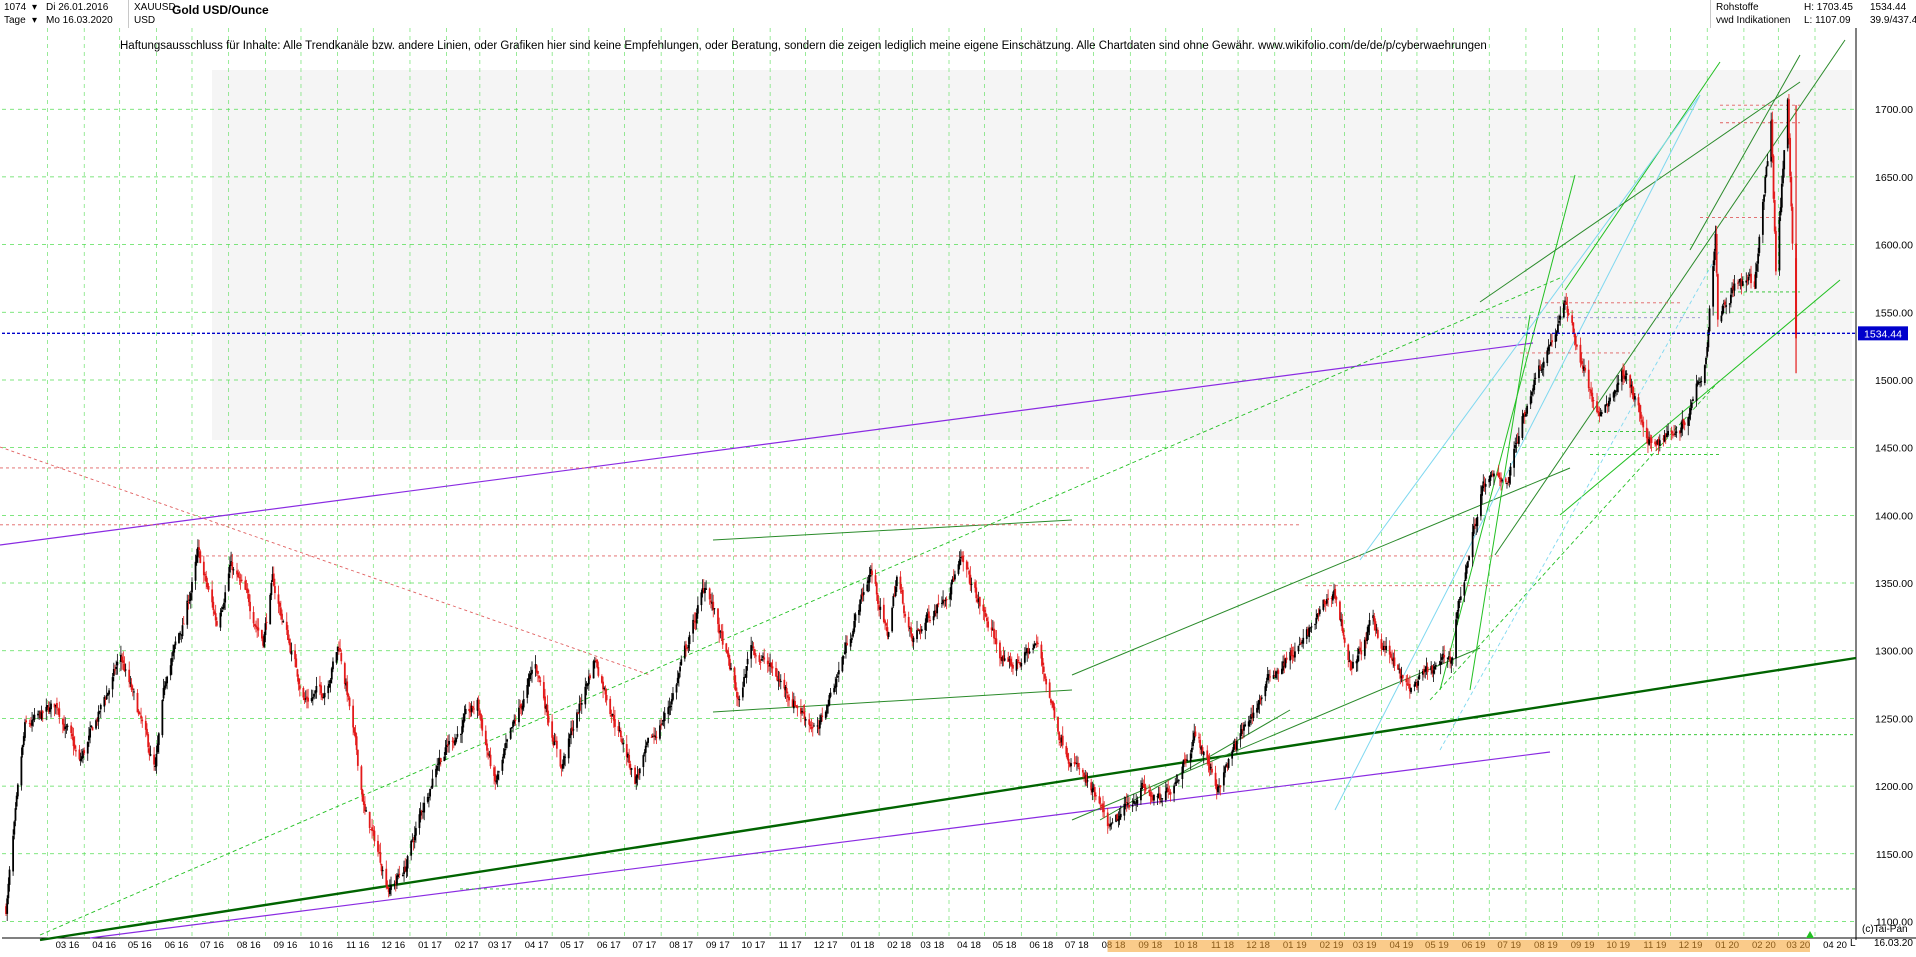 The image size is (1916, 957). I want to click on low-value: L: 1107.09, so click(1827, 20).